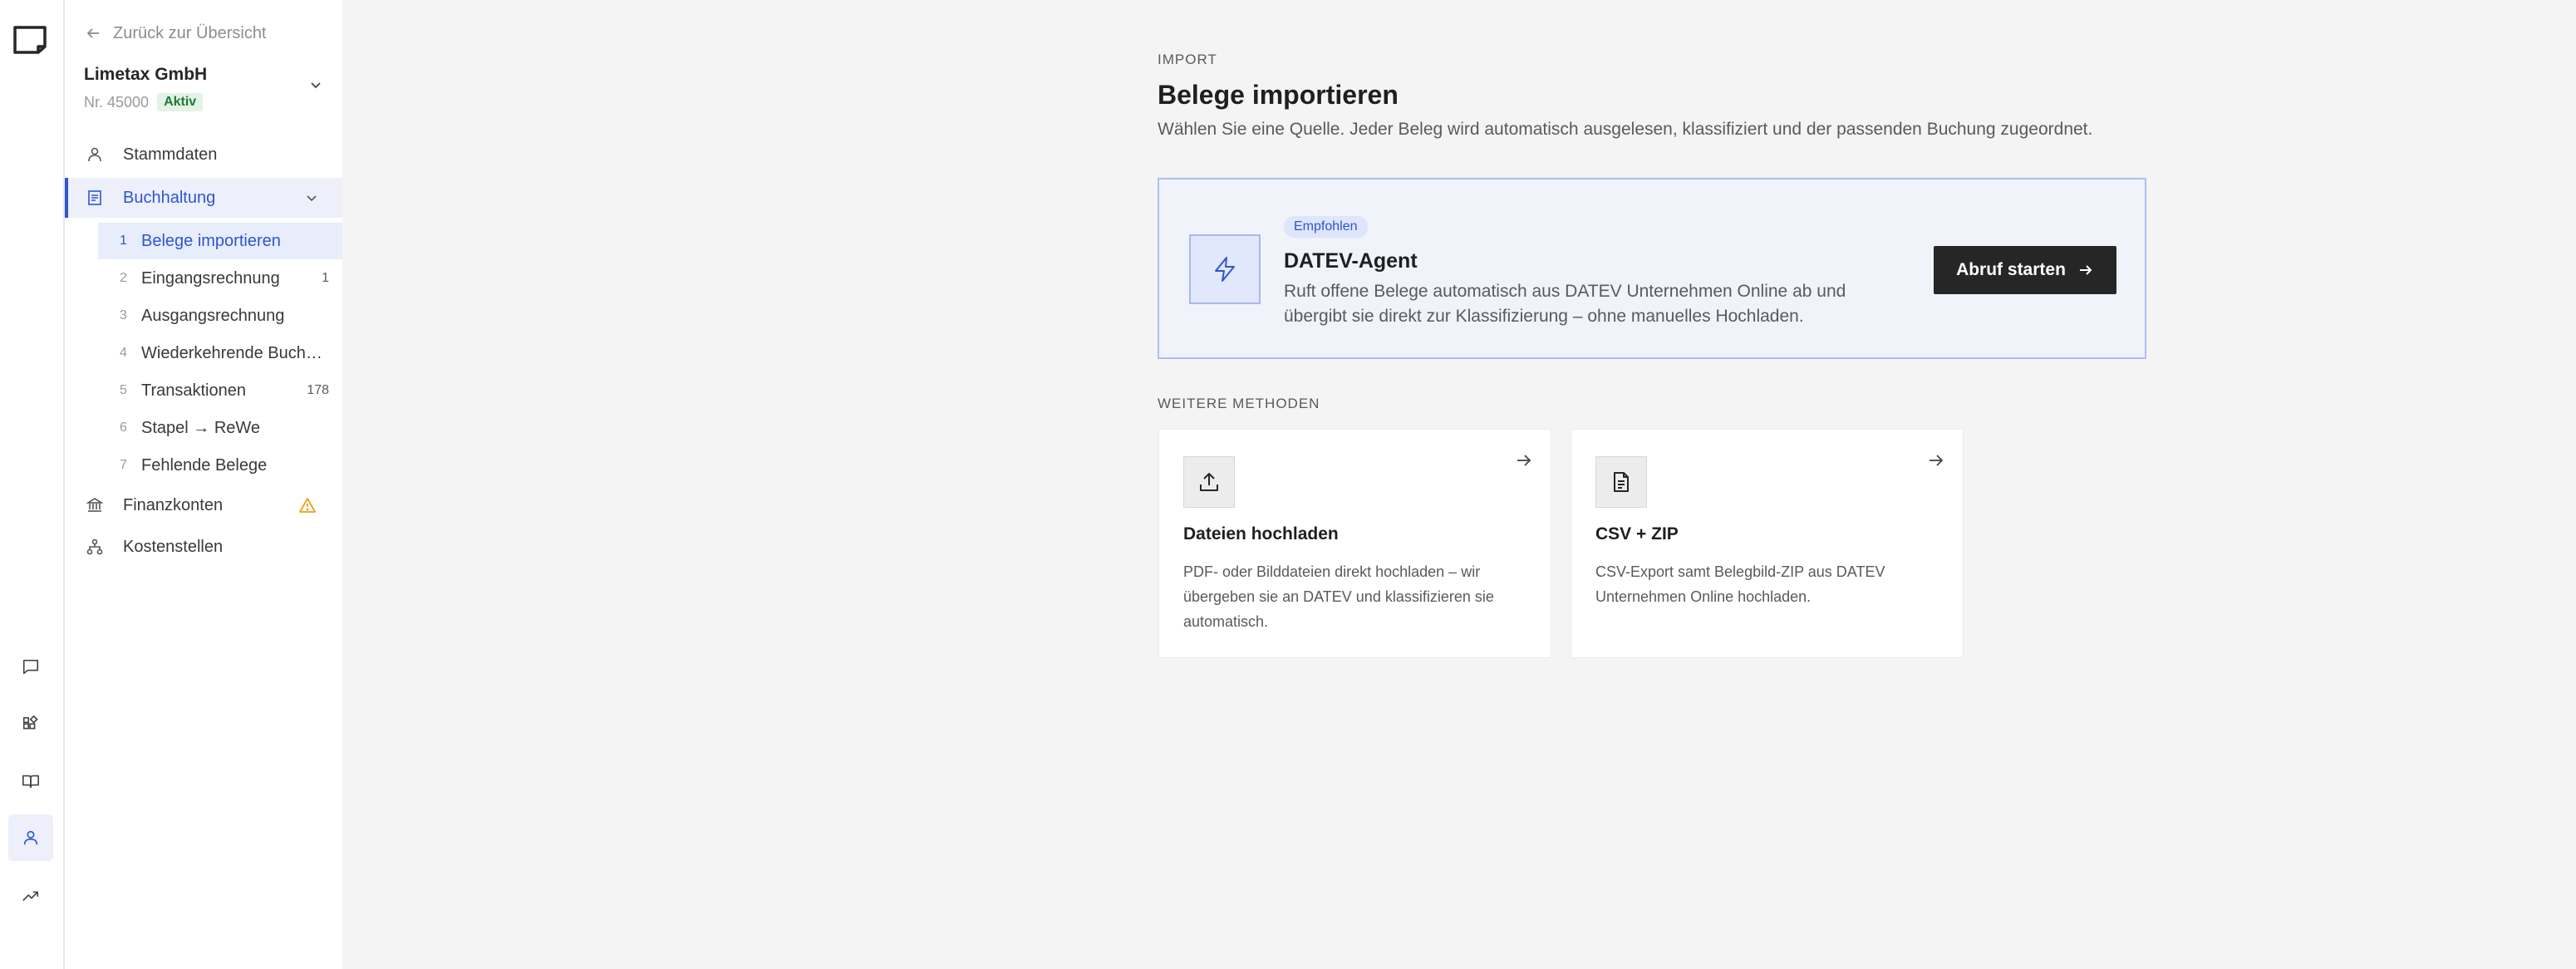  I want to click on sub-item-label: Eingangsrechnung, so click(211, 278).